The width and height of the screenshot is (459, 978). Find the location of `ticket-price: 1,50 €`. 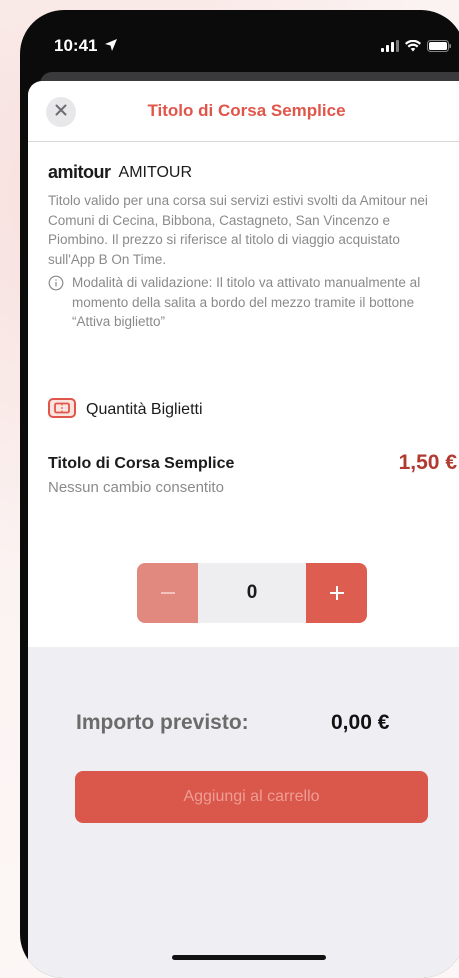

ticket-price: 1,50 € is located at coordinates (427, 462).